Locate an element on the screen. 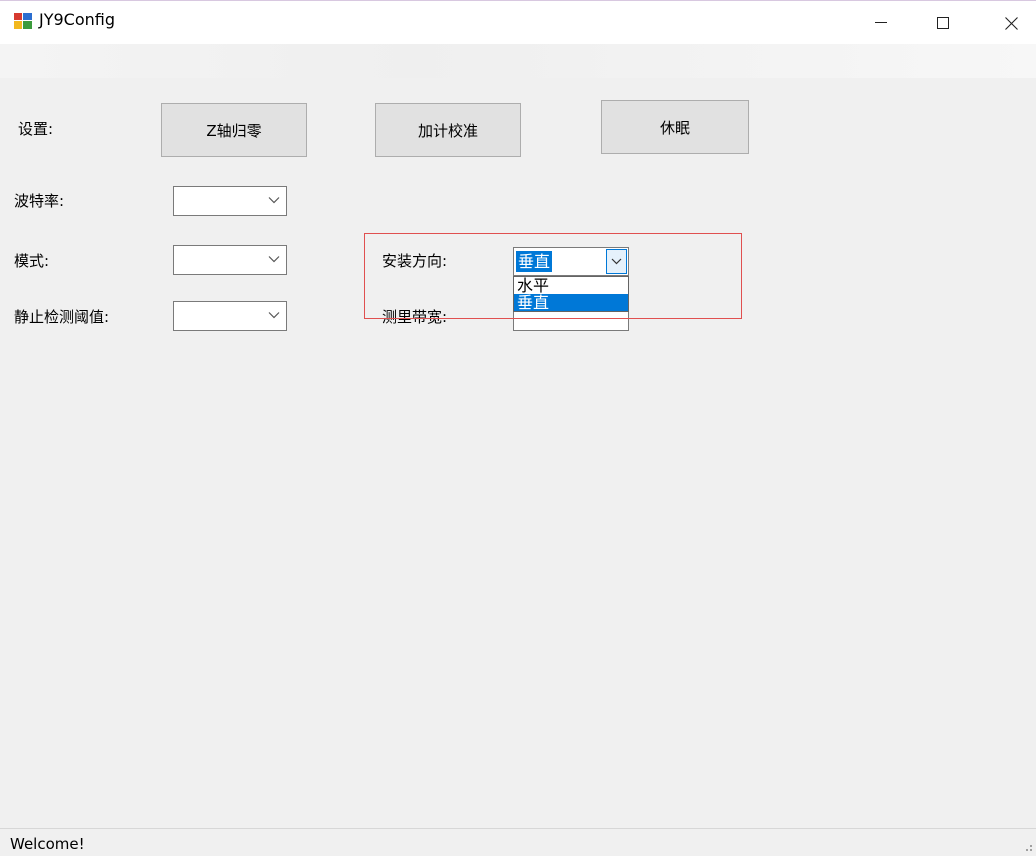 The height and width of the screenshot is (856, 1036). title-bar: JY9Config is located at coordinates (518, 22).